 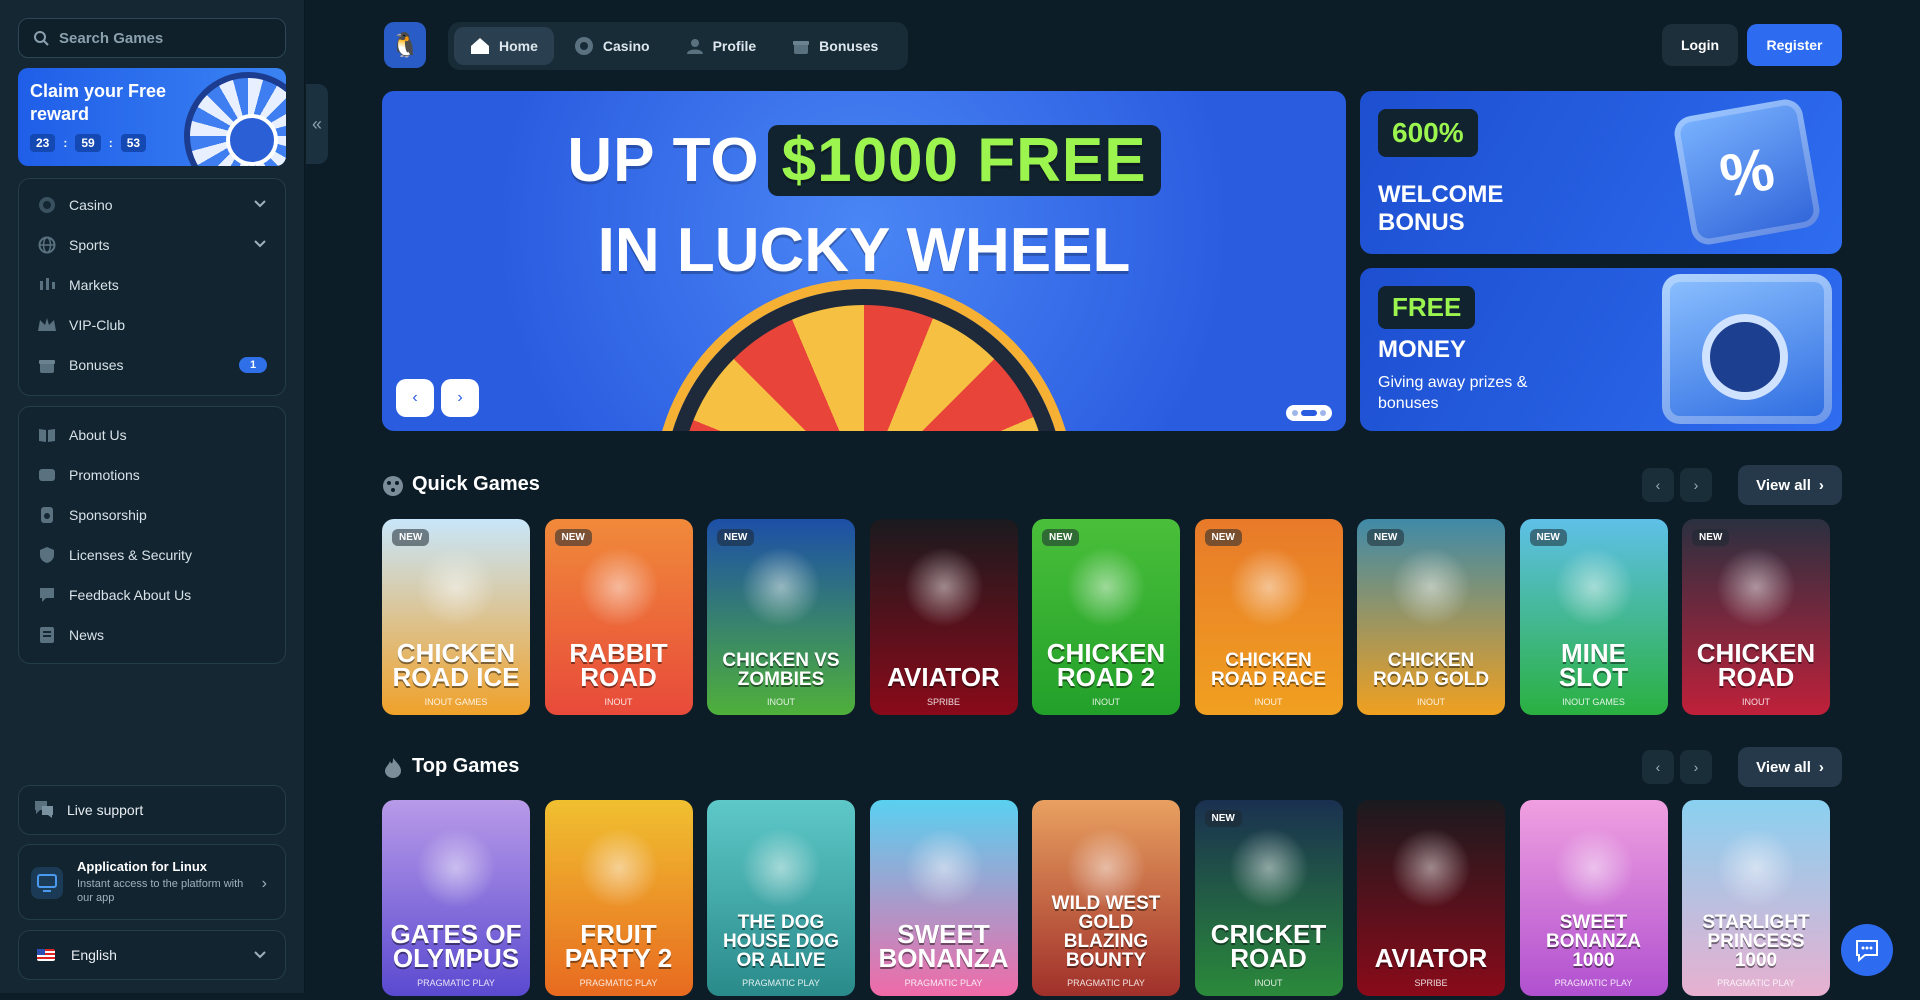 I want to click on game-card: THE DOG HOUSE DOG OR ALIVE PRAGMATIC PLAY, so click(x=781, y=898).